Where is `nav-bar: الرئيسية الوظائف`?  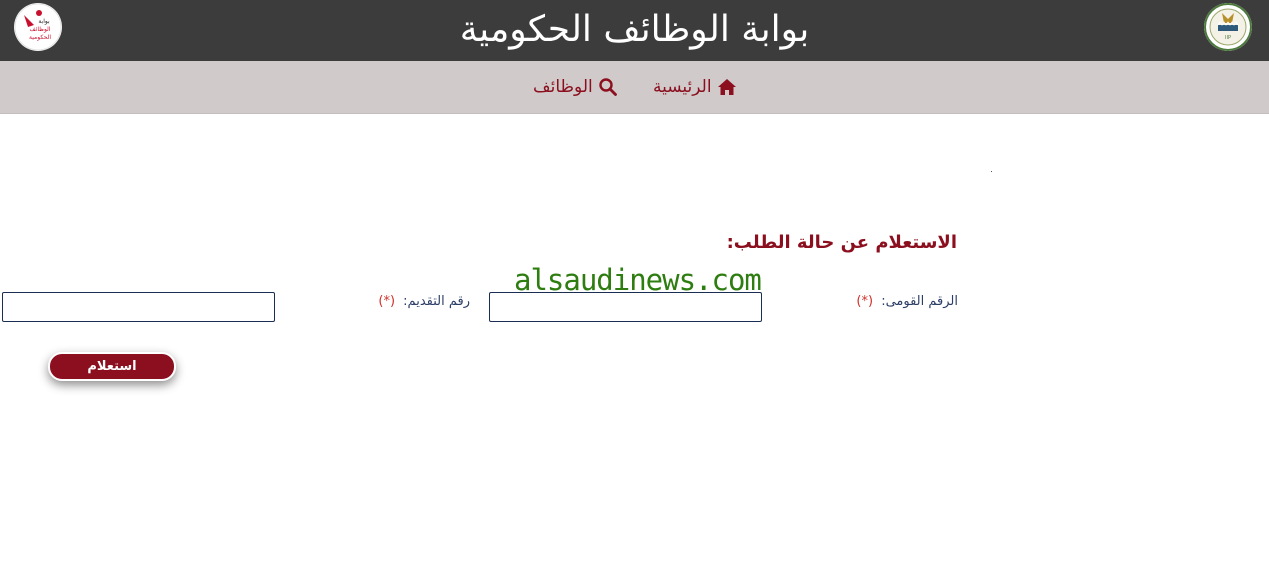 nav-bar: الرئيسية الوظائف is located at coordinates (634, 87).